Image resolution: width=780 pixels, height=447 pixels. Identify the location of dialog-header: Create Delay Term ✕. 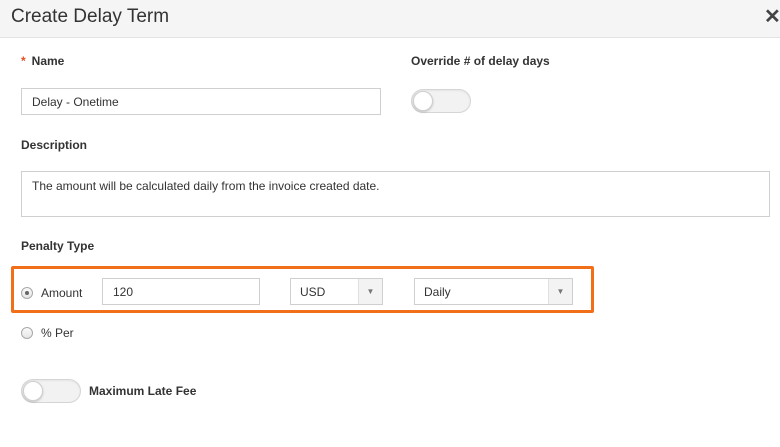
(390, 19).